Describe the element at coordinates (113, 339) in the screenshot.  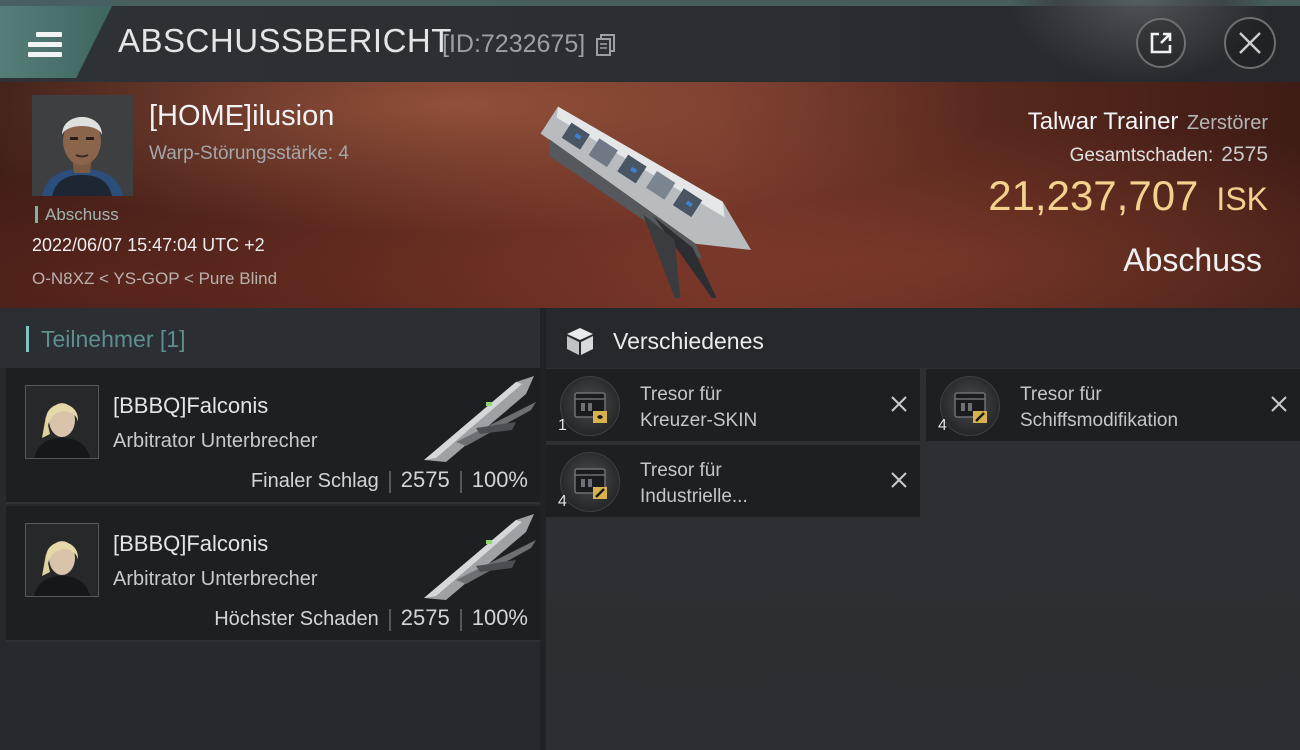
I see `participants-title: Teilnehmer [1]` at that location.